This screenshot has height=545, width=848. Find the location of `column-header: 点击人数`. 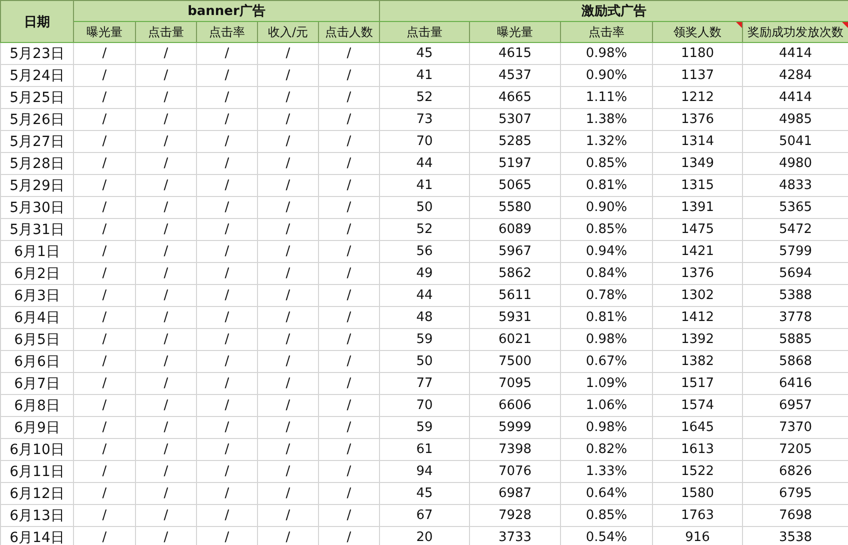

column-header: 点击人数 is located at coordinates (349, 32).